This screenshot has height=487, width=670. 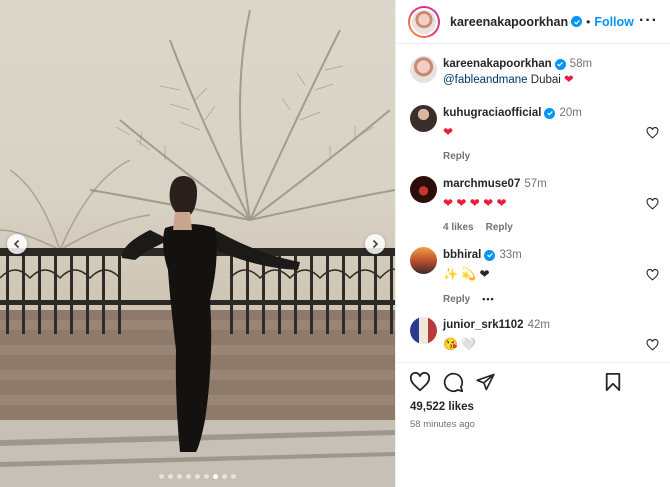 What do you see at coordinates (442, 424) in the screenshot?
I see `post-timestamp: 58 minutes ago` at bounding box center [442, 424].